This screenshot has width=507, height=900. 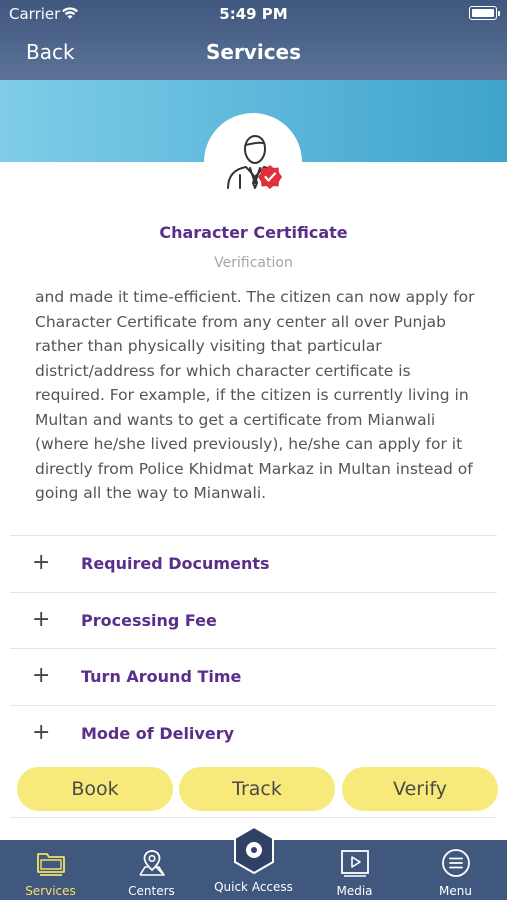 What do you see at coordinates (253, 733) in the screenshot?
I see `accordion-mode-of-delivery: + Mode of Delivery` at bounding box center [253, 733].